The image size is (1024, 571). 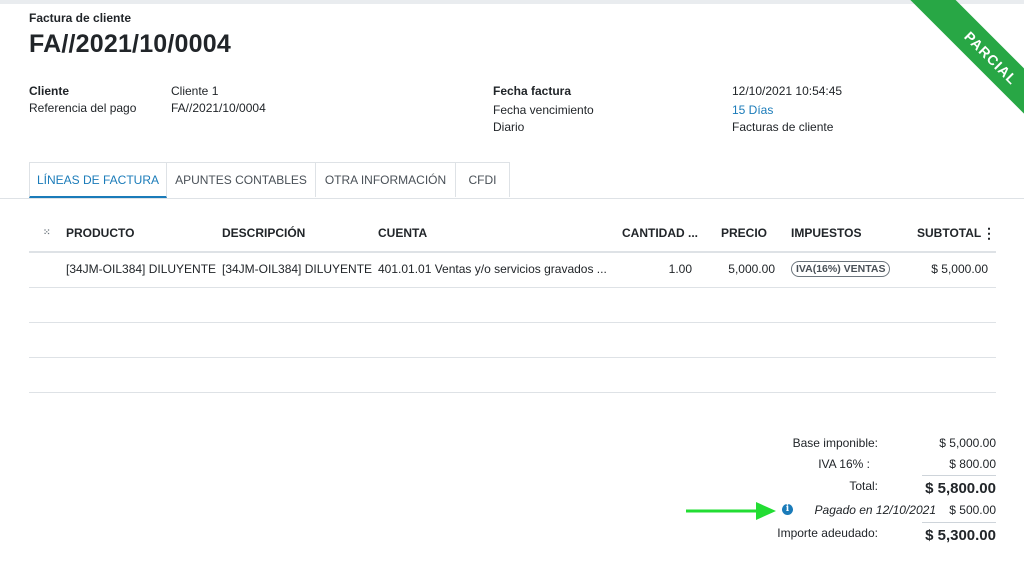 What do you see at coordinates (962, 70) in the screenshot?
I see `status-ribbon-label: PARCIAL` at bounding box center [962, 70].